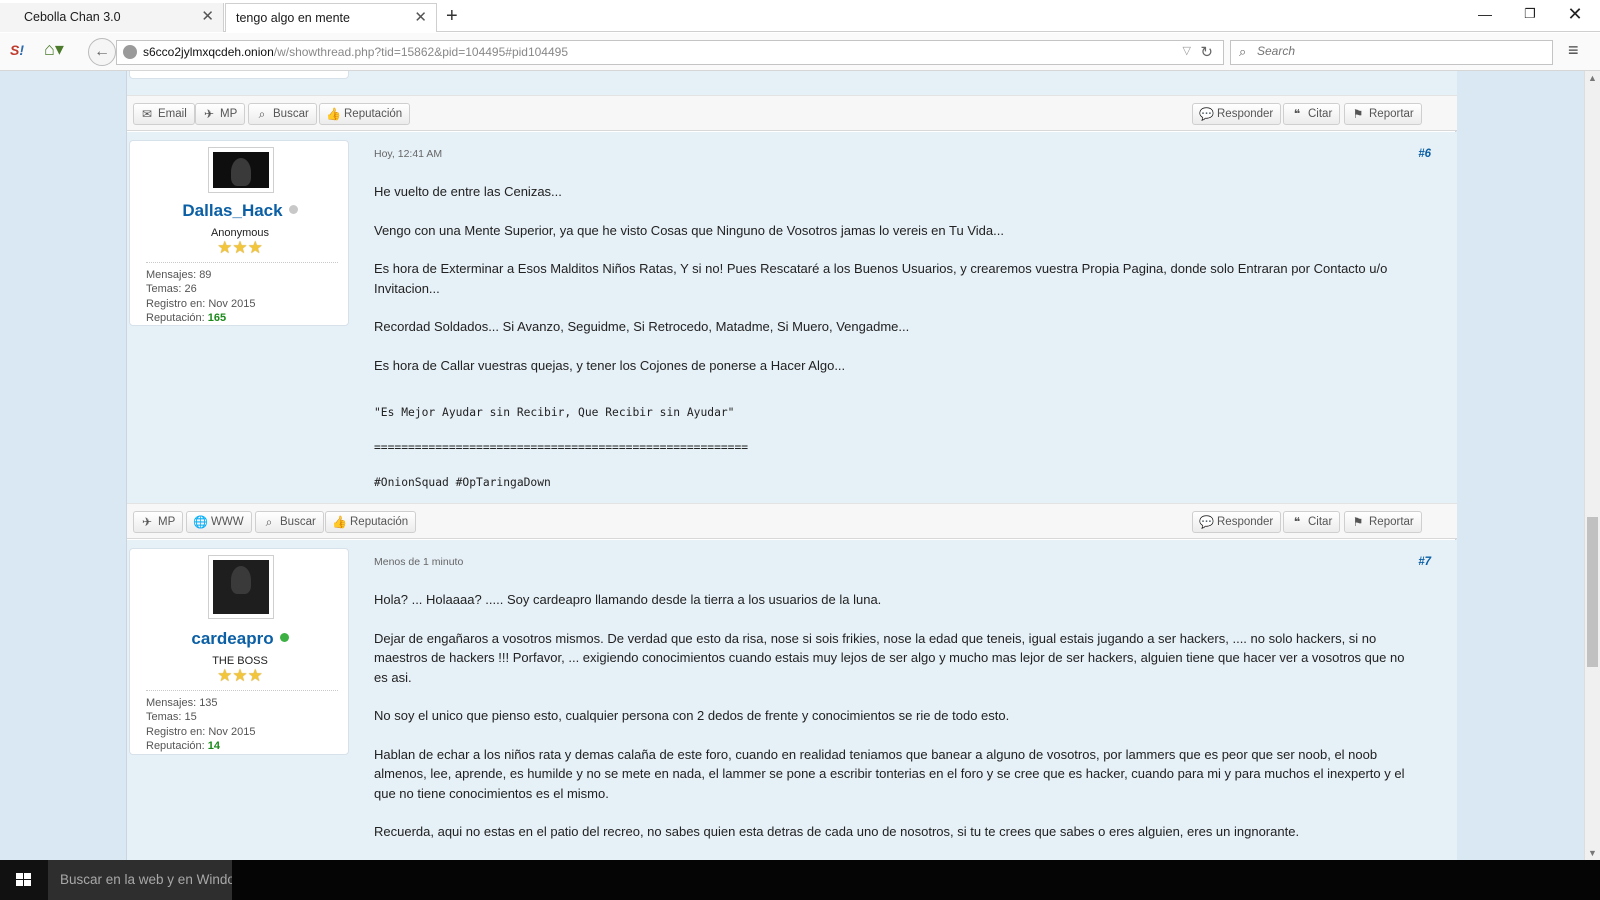 The width and height of the screenshot is (1600, 900). Describe the element at coordinates (182, 703) in the screenshot. I see `stat-posts: Mensajes: 135` at that location.